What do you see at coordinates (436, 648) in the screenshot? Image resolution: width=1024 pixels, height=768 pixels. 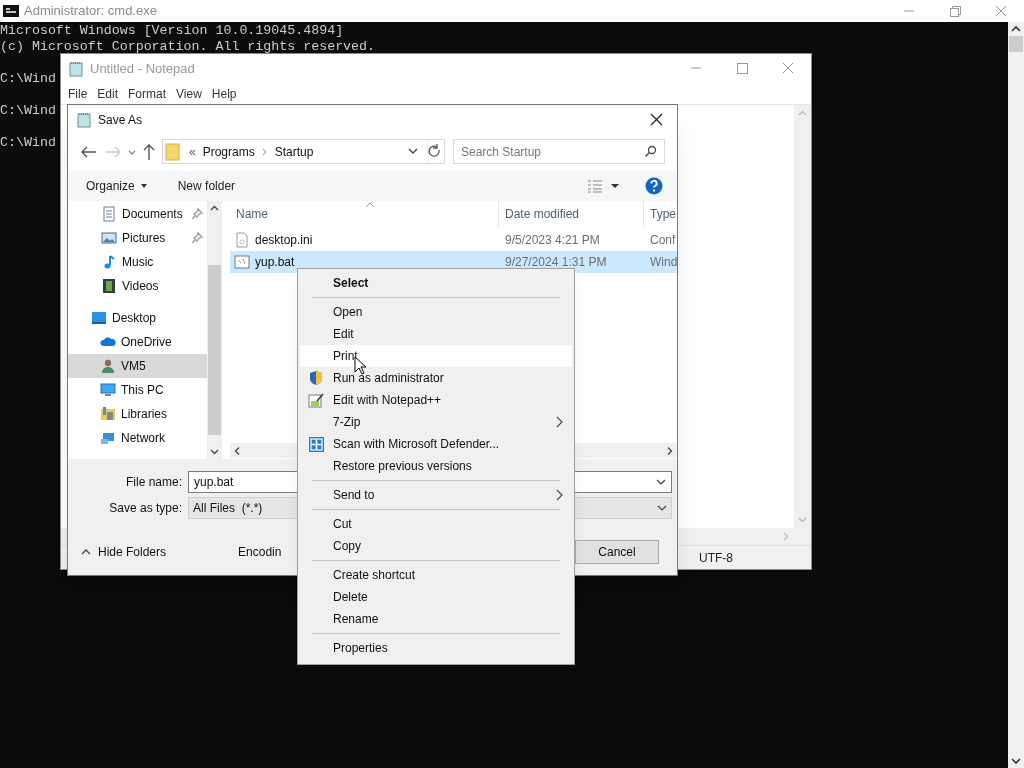 I see `menu-item: Properties` at bounding box center [436, 648].